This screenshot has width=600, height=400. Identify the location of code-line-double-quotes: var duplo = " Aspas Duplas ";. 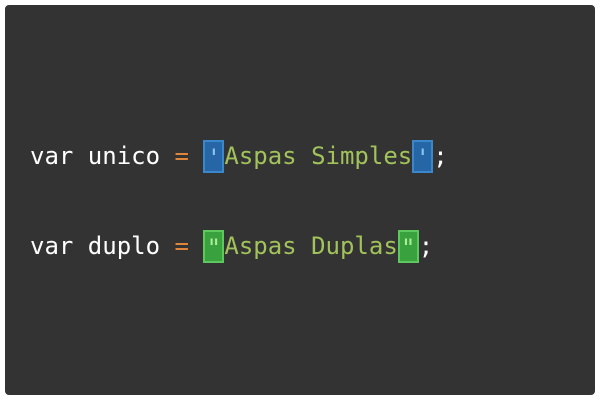
(231, 246).